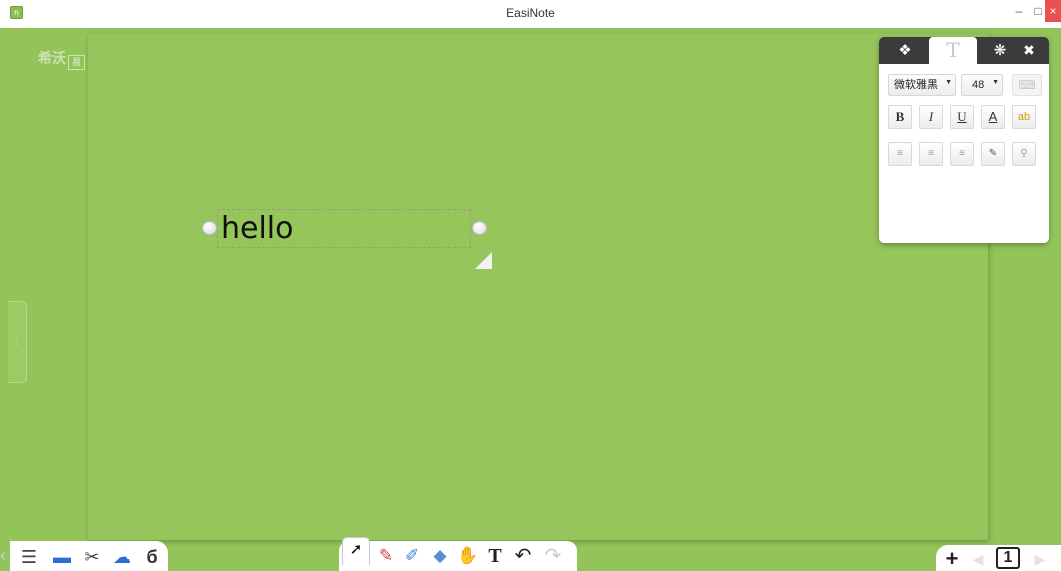 Image resolution: width=1061 pixels, height=571 pixels. What do you see at coordinates (76, 62) in the screenshot?
I see `logo-mark: 易` at bounding box center [76, 62].